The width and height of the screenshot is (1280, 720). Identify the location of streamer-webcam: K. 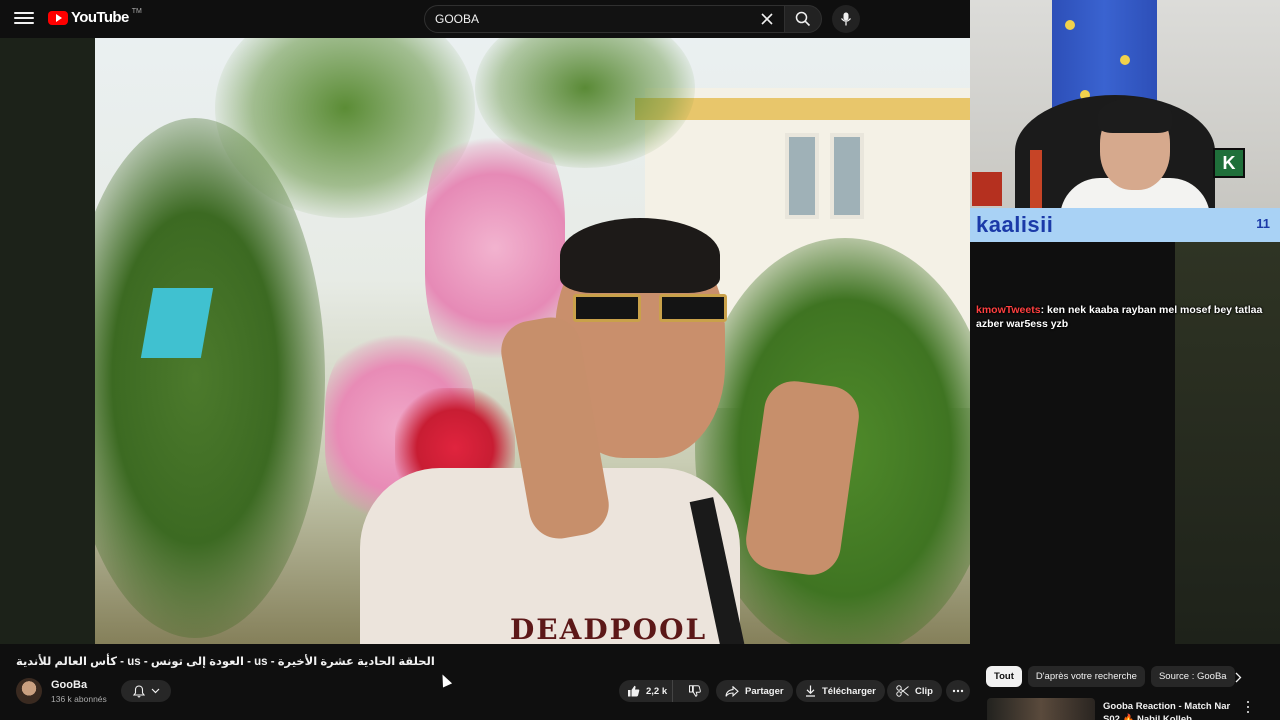
(1125, 104).